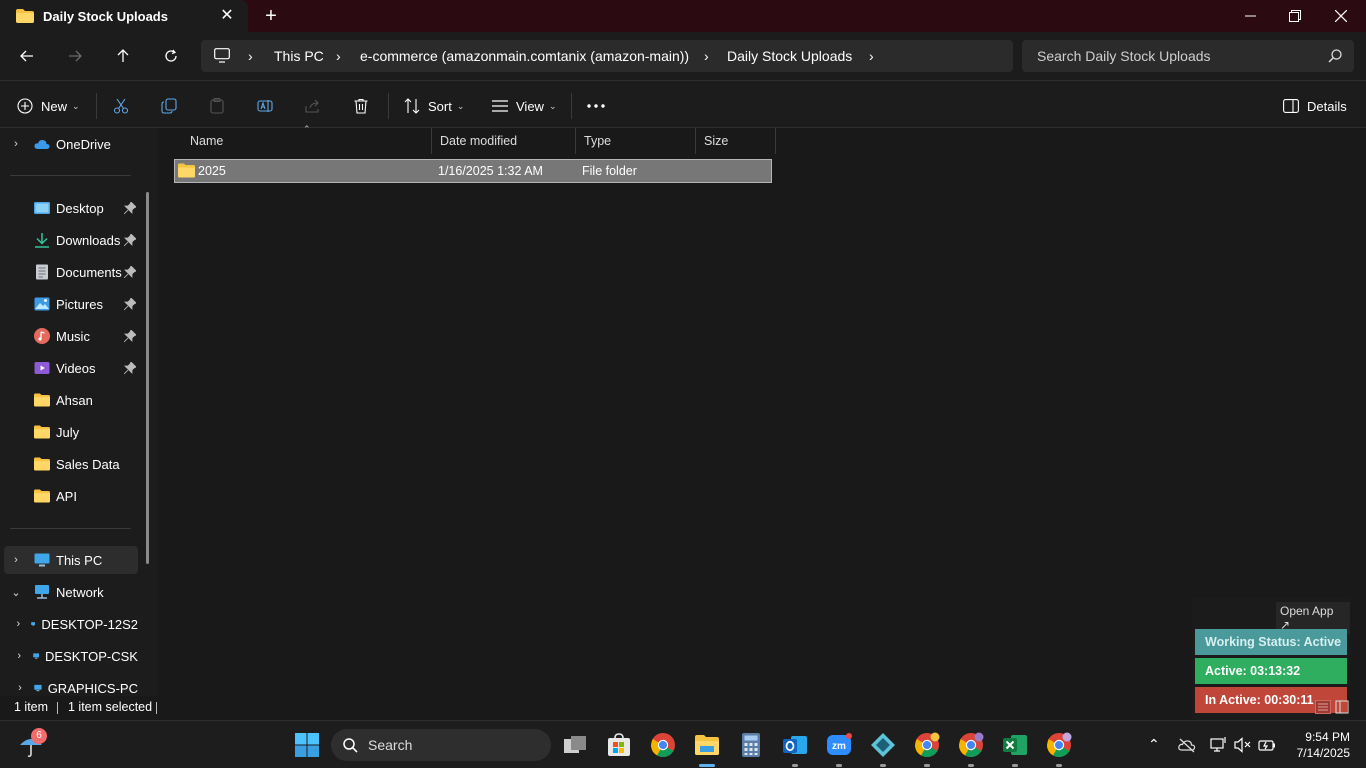  What do you see at coordinates (883, 745) in the screenshot?
I see `vpn-diamond-icon` at bounding box center [883, 745].